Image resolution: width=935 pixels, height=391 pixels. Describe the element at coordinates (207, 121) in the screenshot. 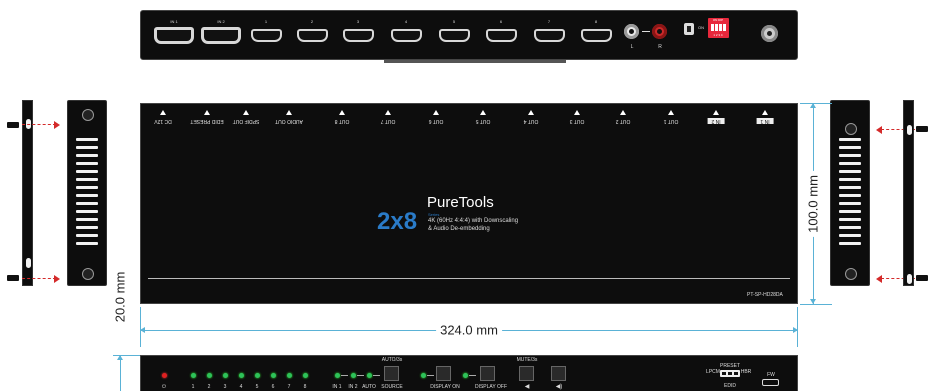

I see `port-label-edid-preset: EDID PRESET` at that location.